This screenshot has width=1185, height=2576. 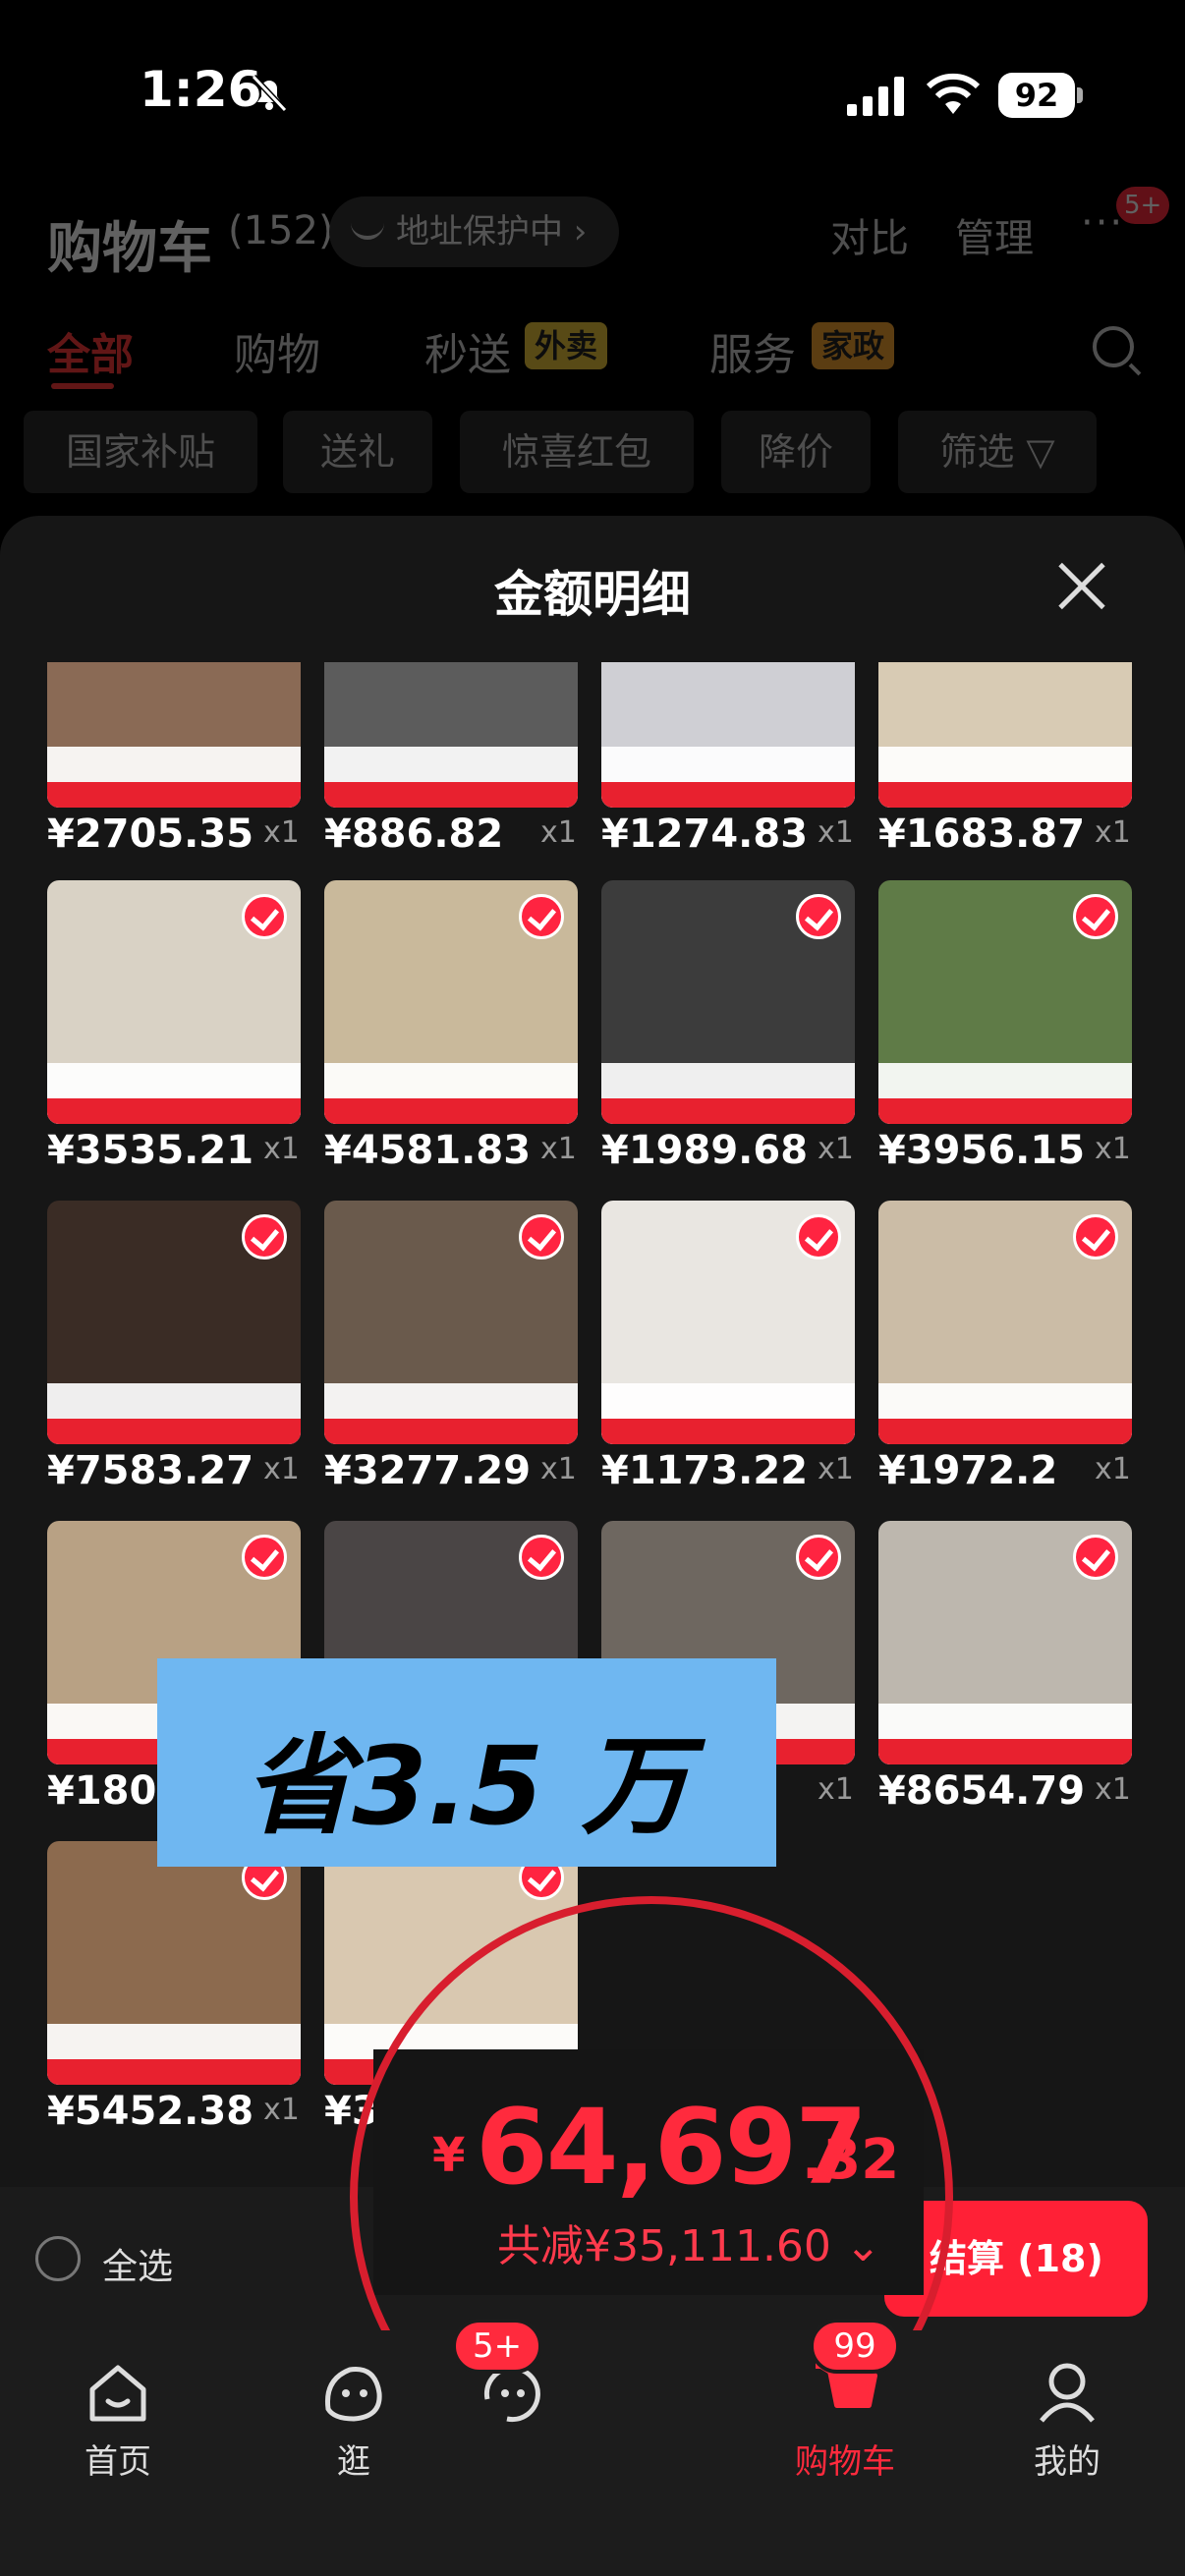 I want to click on close-icon, so click(x=1081, y=585).